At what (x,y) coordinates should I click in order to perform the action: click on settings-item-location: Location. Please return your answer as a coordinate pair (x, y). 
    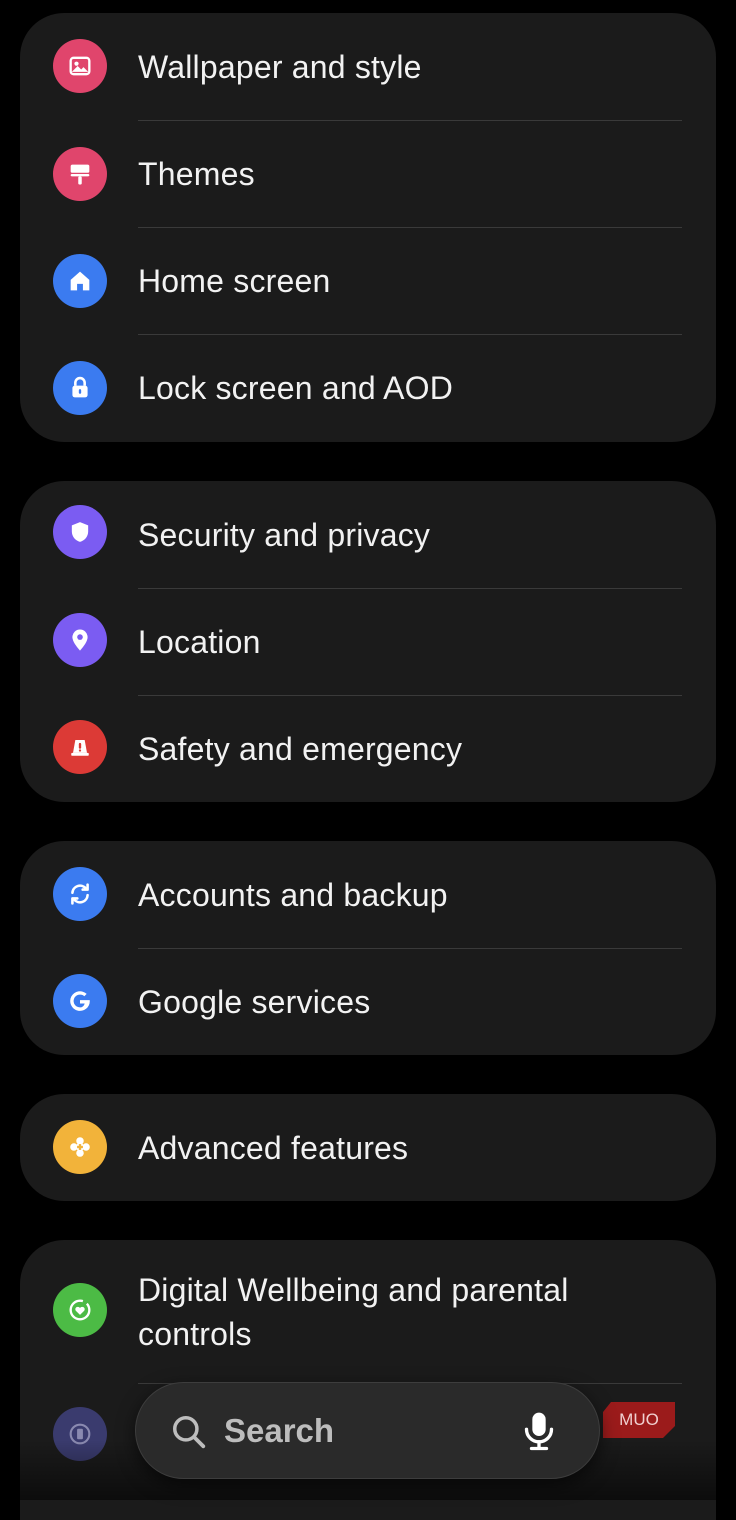
    Looking at the image, I should click on (368, 642).